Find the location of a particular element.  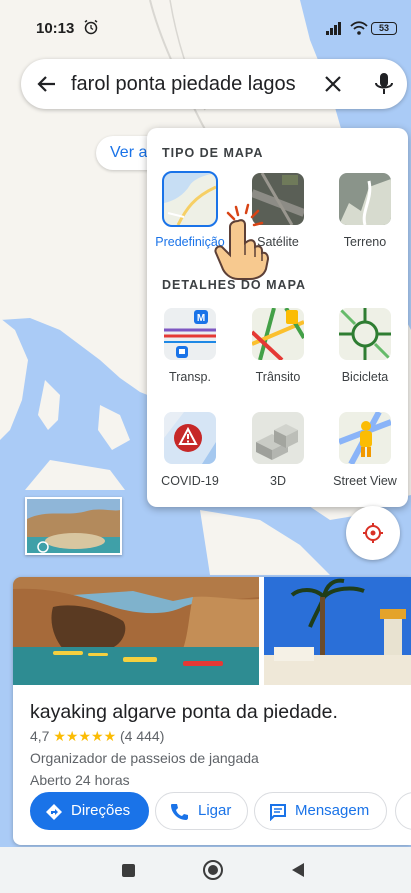

detail-3d: 3D is located at coordinates (278, 450).